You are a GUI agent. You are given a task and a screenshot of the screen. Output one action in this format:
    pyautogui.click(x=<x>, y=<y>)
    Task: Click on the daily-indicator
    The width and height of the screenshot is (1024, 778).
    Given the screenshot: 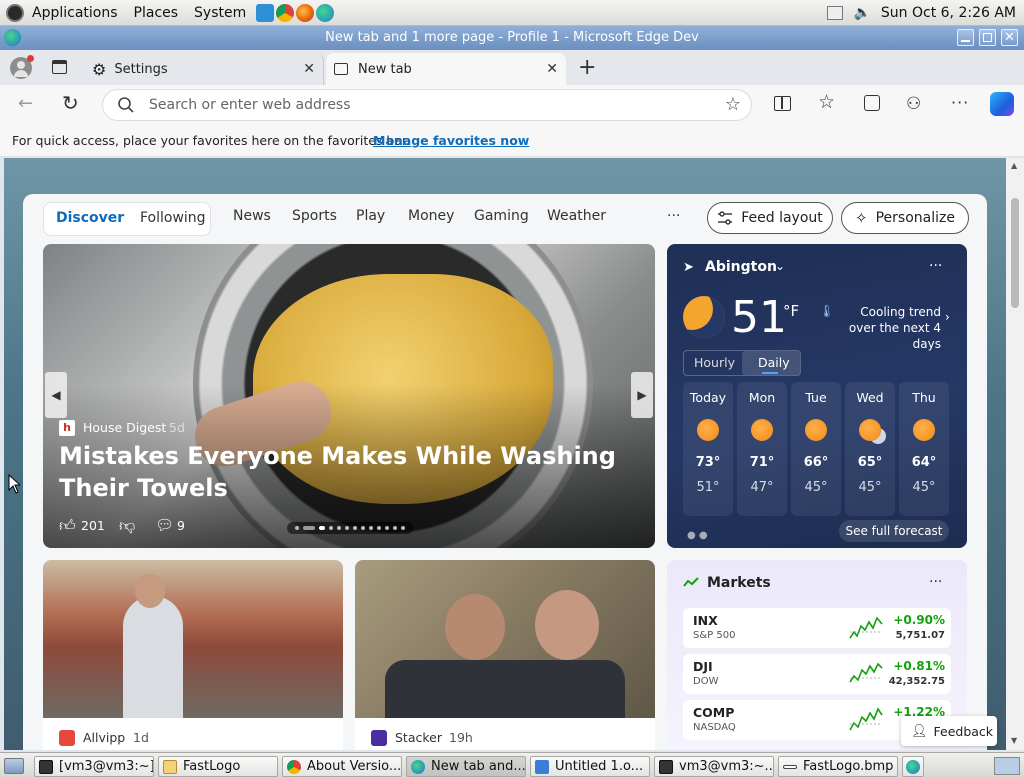 What is the action you would take?
    pyautogui.click(x=770, y=373)
    